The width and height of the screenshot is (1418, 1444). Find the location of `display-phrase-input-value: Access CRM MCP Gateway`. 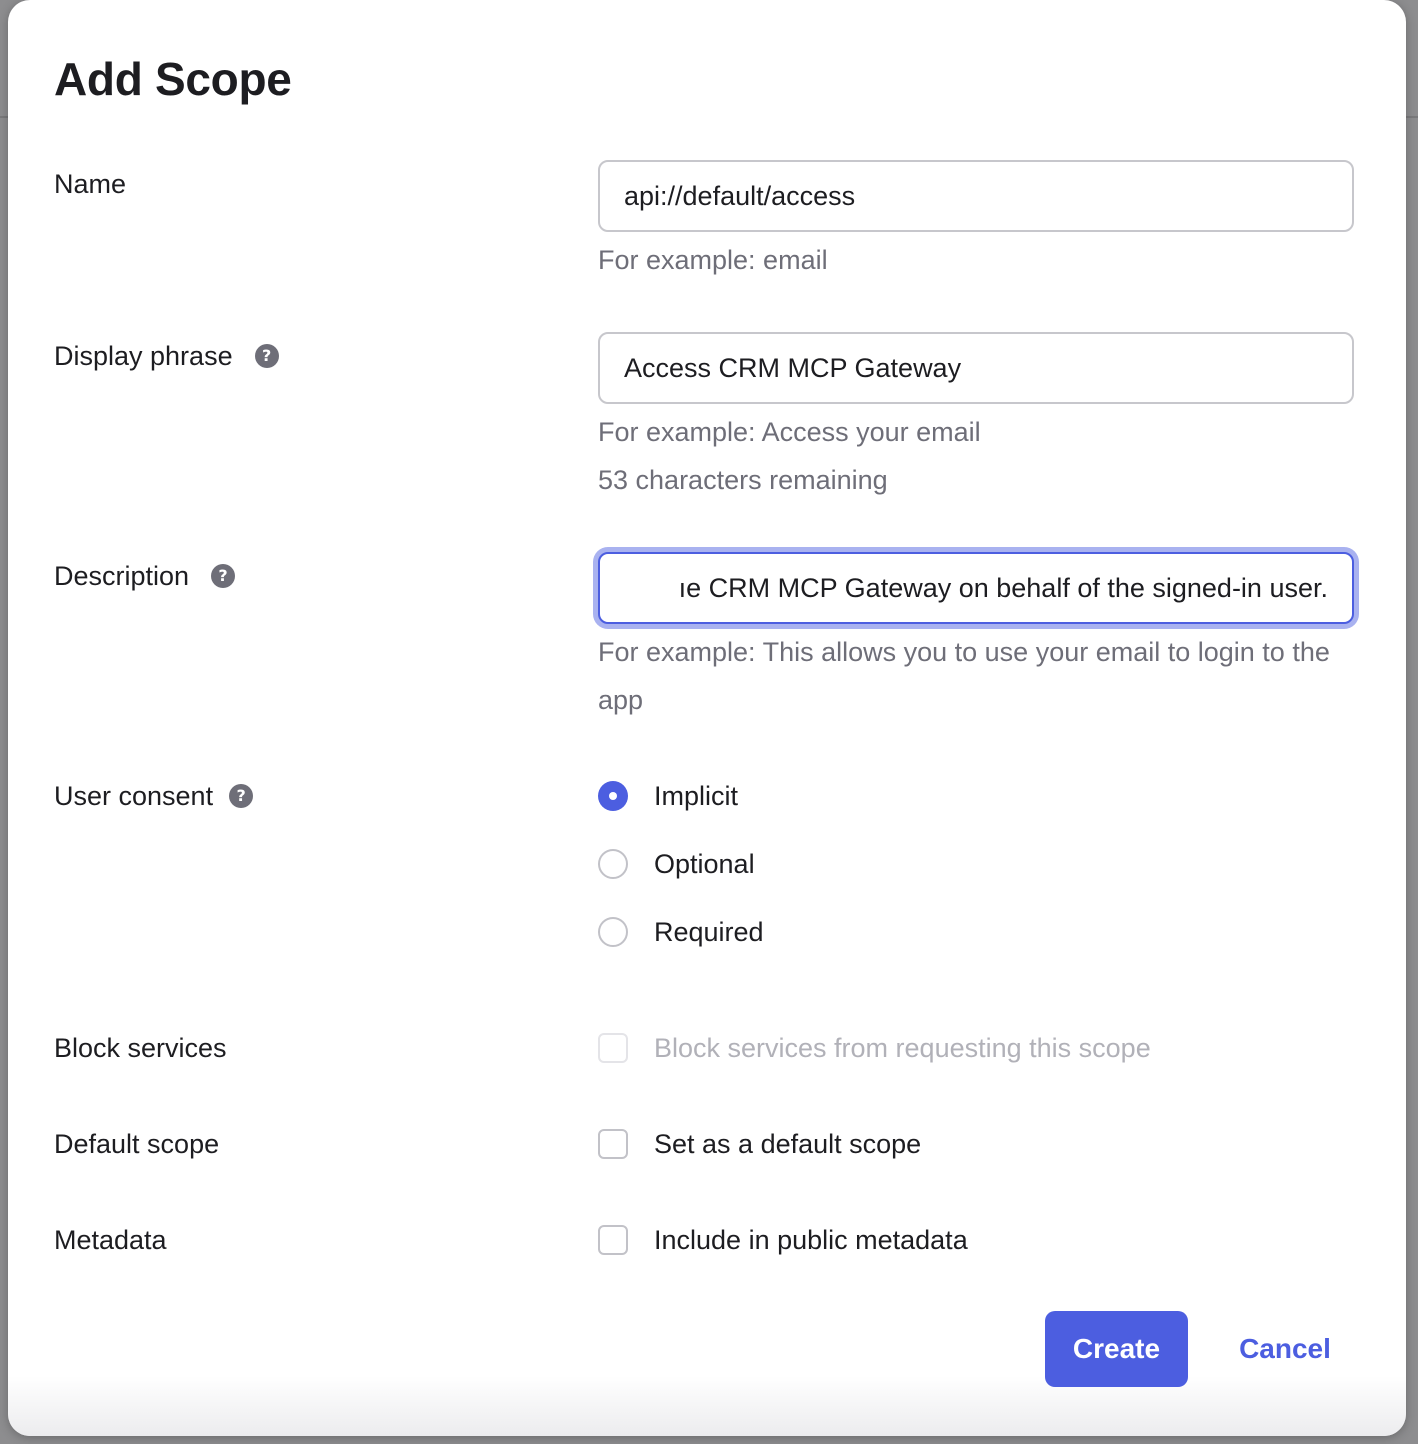

display-phrase-input-value: Access CRM MCP Gateway is located at coordinates (793, 367).